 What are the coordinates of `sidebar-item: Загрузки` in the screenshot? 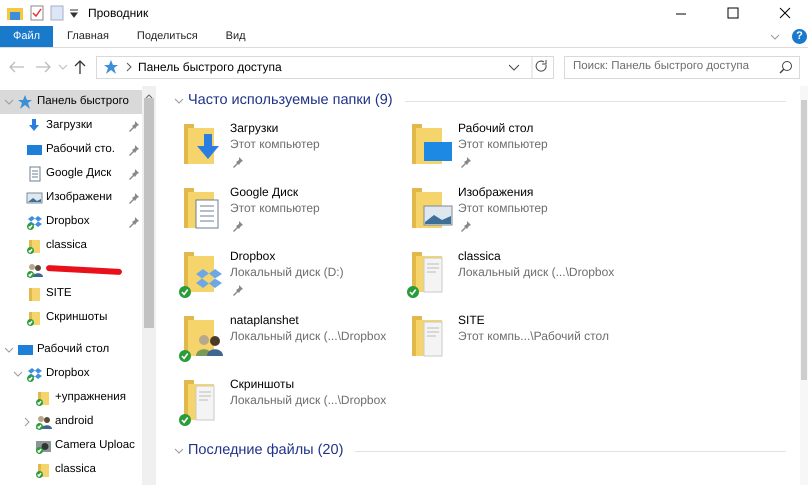 It's located at (71, 126).